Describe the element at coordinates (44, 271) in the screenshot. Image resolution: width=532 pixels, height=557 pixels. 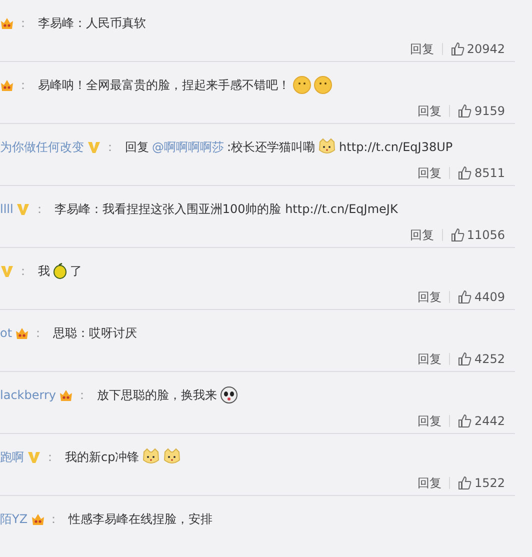
I see `comment-text: 我` at that location.